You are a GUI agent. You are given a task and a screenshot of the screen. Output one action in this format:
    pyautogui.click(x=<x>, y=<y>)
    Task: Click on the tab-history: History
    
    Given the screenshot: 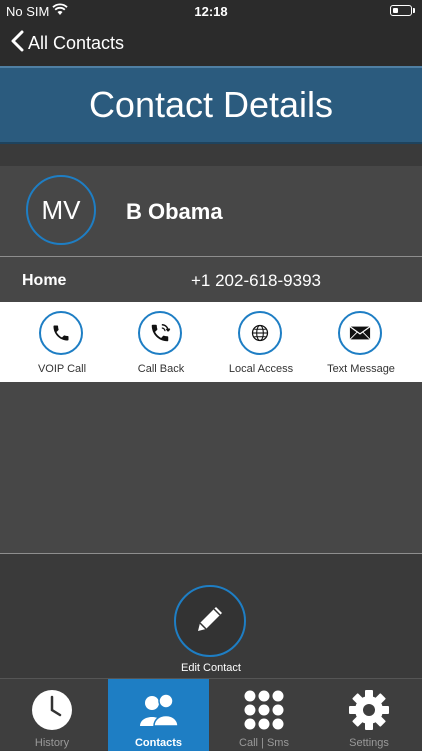 What is the action you would take?
    pyautogui.click(x=52, y=715)
    